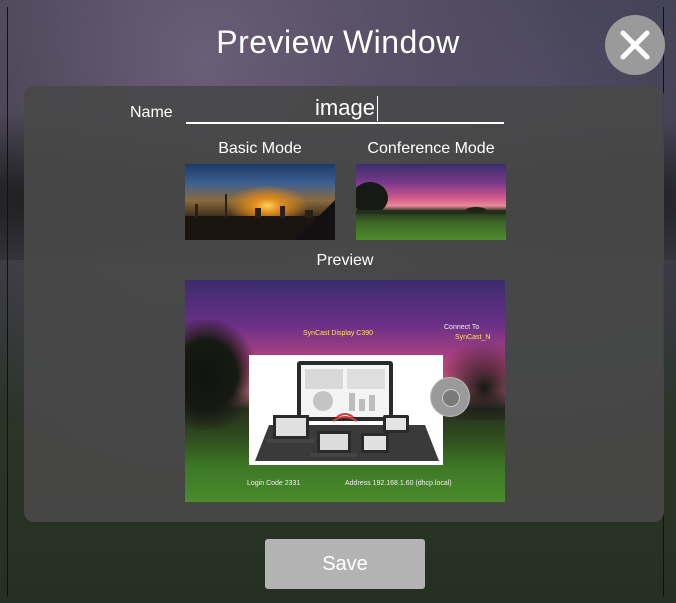 This screenshot has height=603, width=676. I want to click on window-title: Preview Window, so click(338, 42).